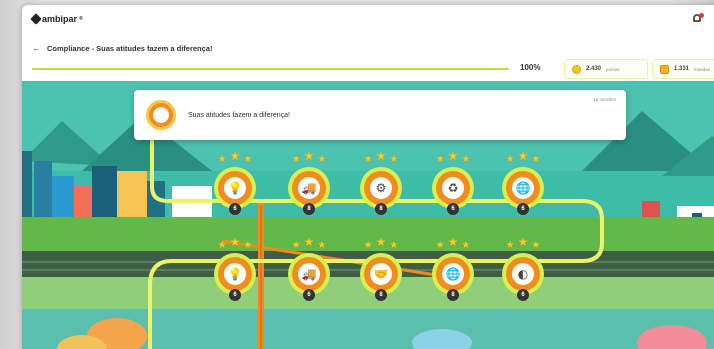  What do you see at coordinates (60, 19) in the screenshot?
I see `logo-text: ambipar` at bounding box center [60, 19].